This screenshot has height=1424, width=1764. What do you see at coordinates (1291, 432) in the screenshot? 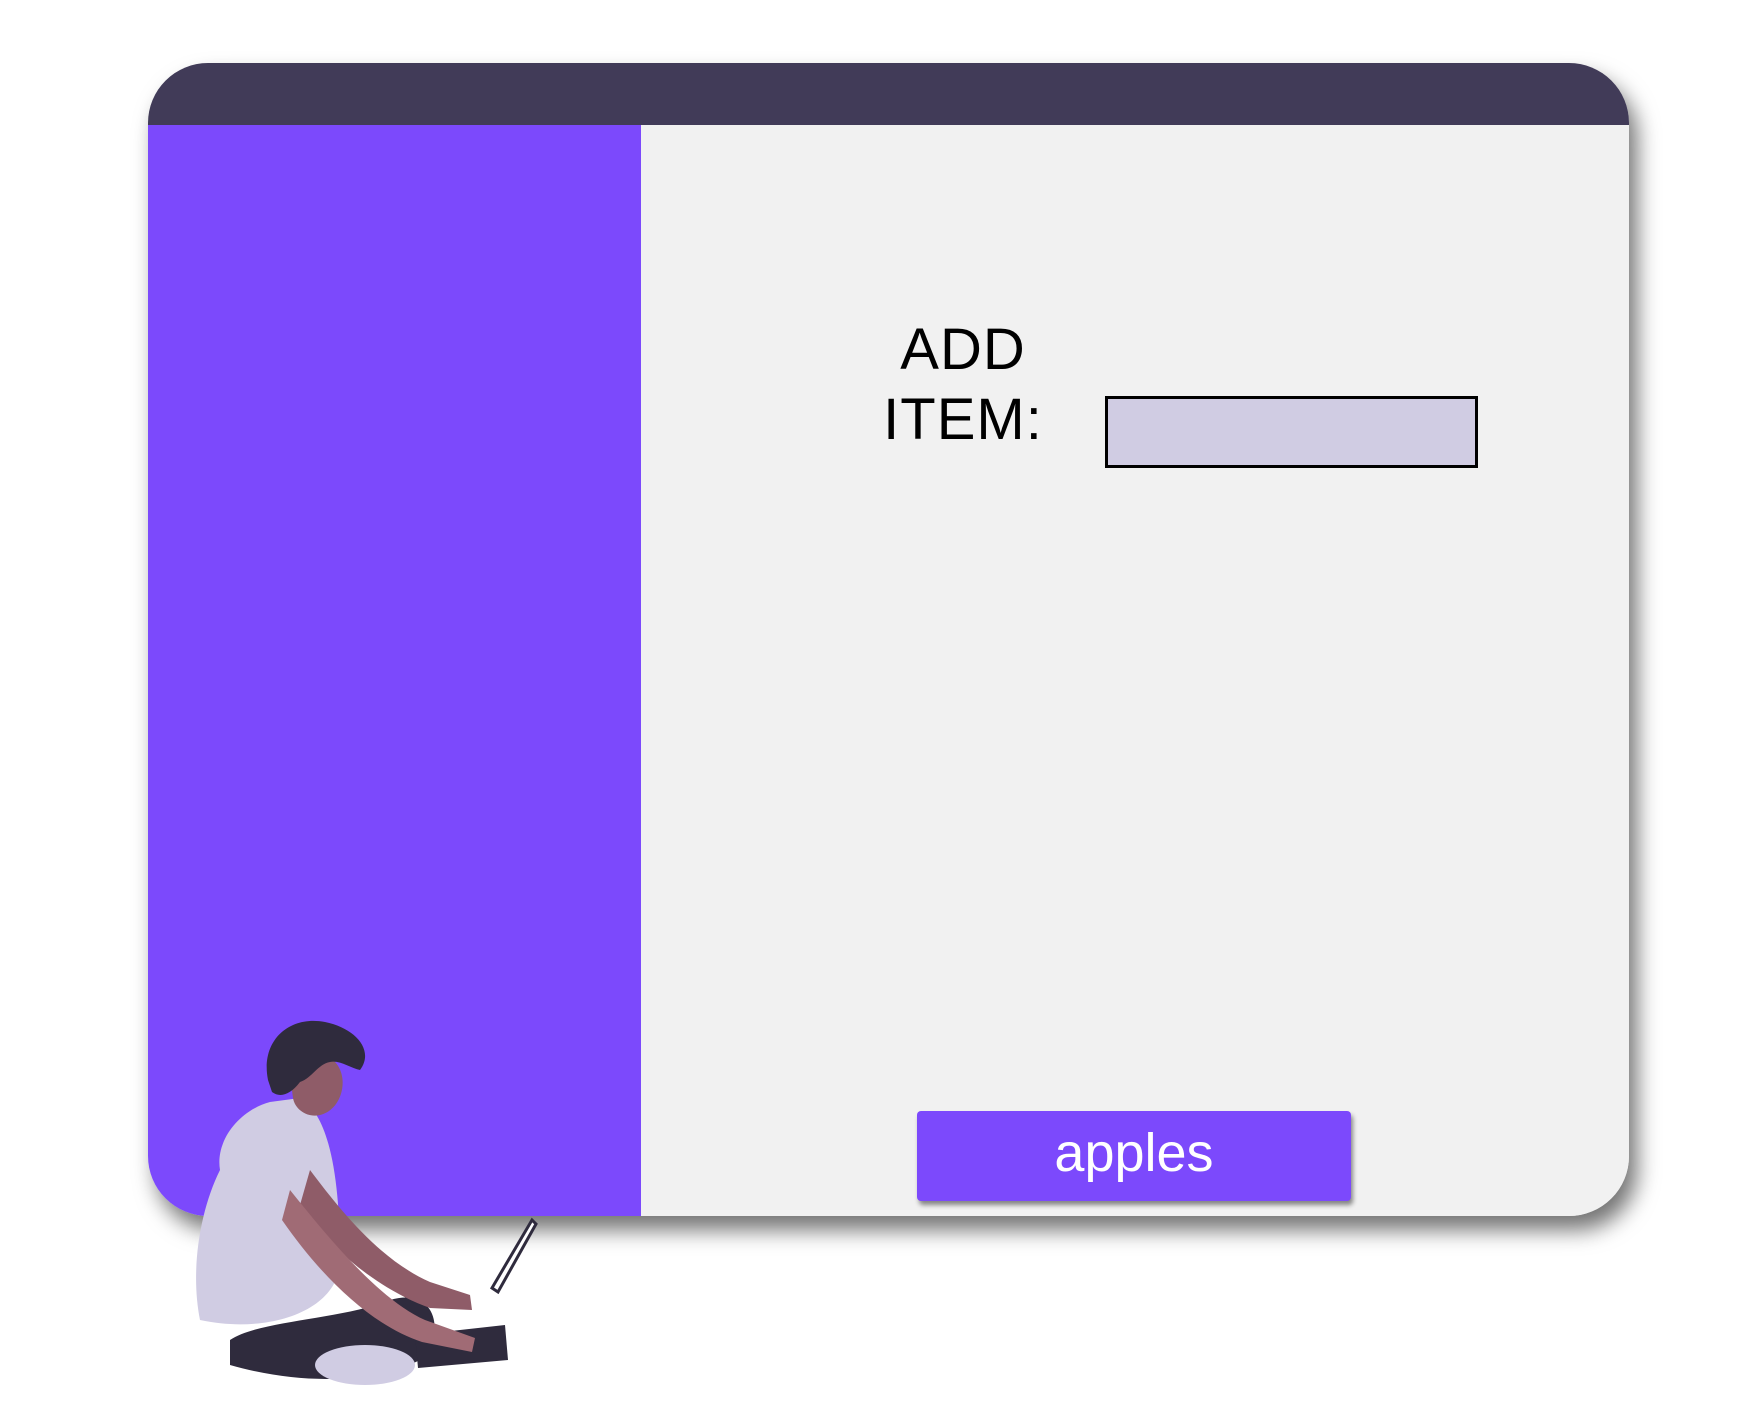
I see `add-item-input` at bounding box center [1291, 432].